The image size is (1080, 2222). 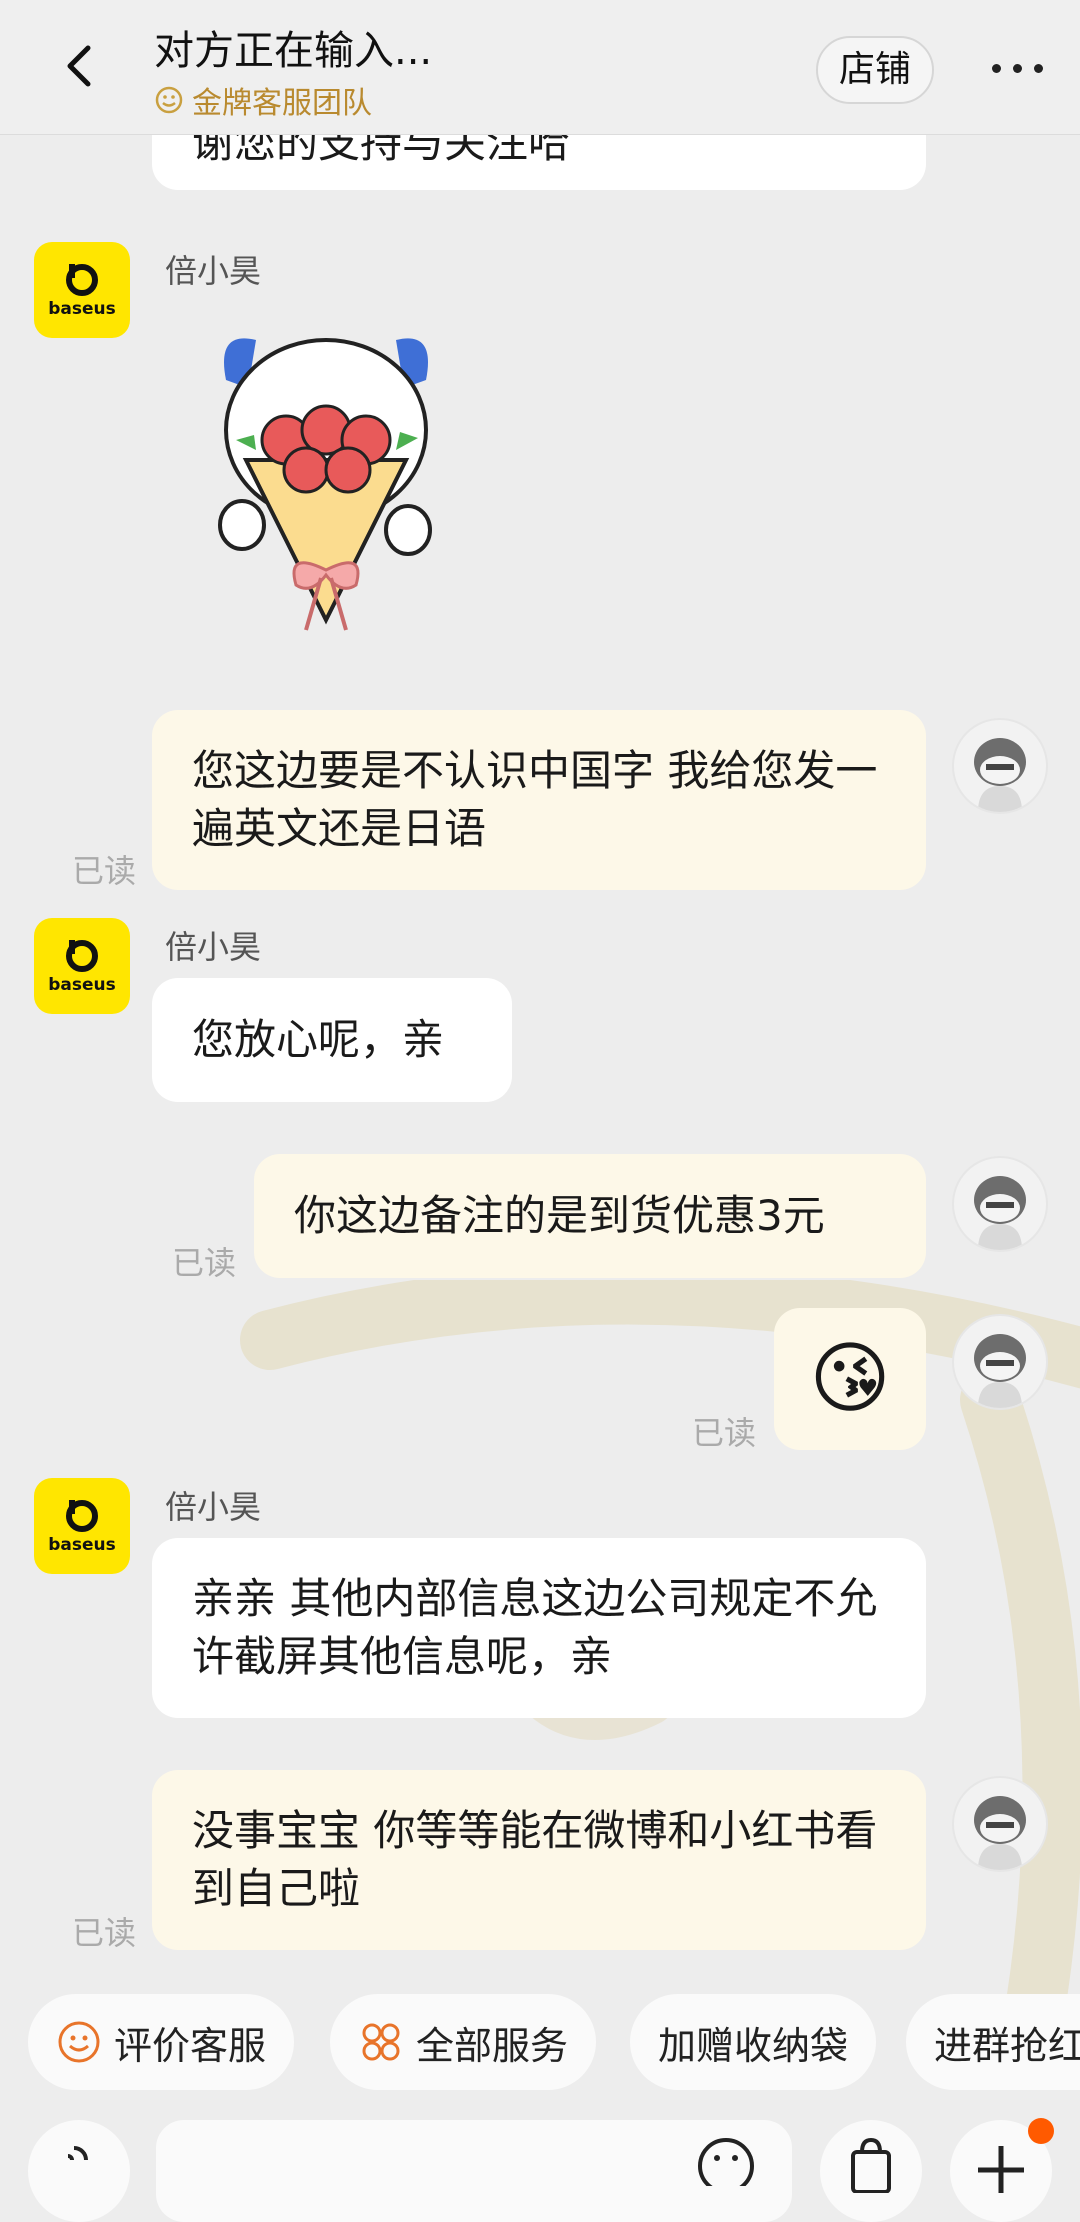 I want to click on gift-bag-chip: 加赠收纳袋, so click(x=753, y=2042).